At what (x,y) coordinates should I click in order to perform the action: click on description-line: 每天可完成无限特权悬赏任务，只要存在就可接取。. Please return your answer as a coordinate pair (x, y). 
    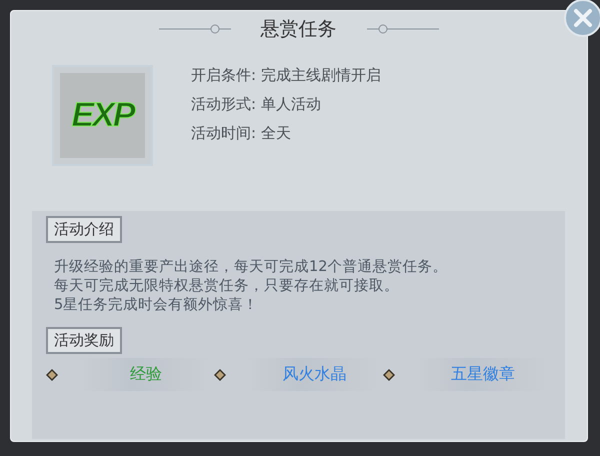
    Looking at the image, I should click on (227, 286).